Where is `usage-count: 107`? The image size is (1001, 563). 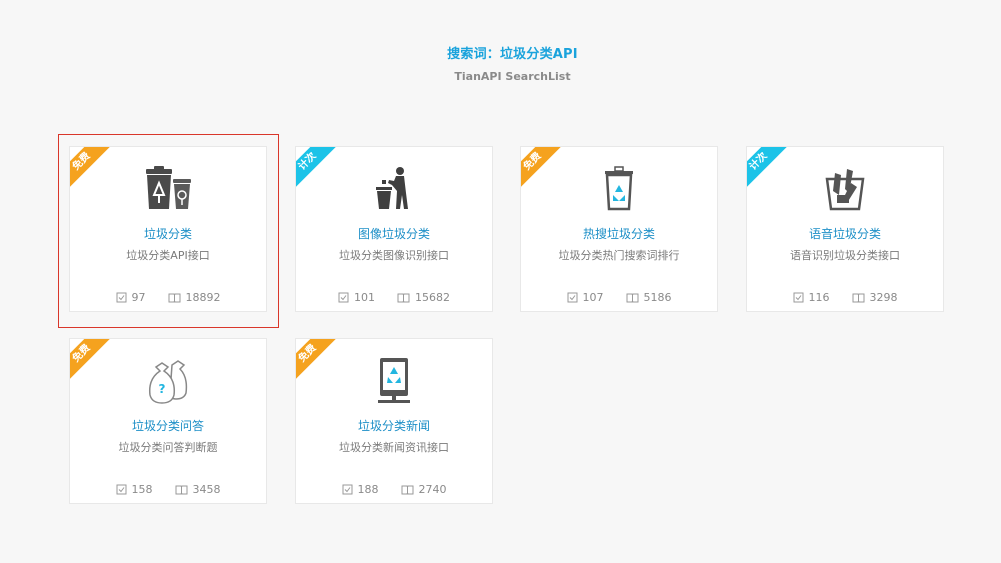
usage-count: 107 is located at coordinates (585, 297).